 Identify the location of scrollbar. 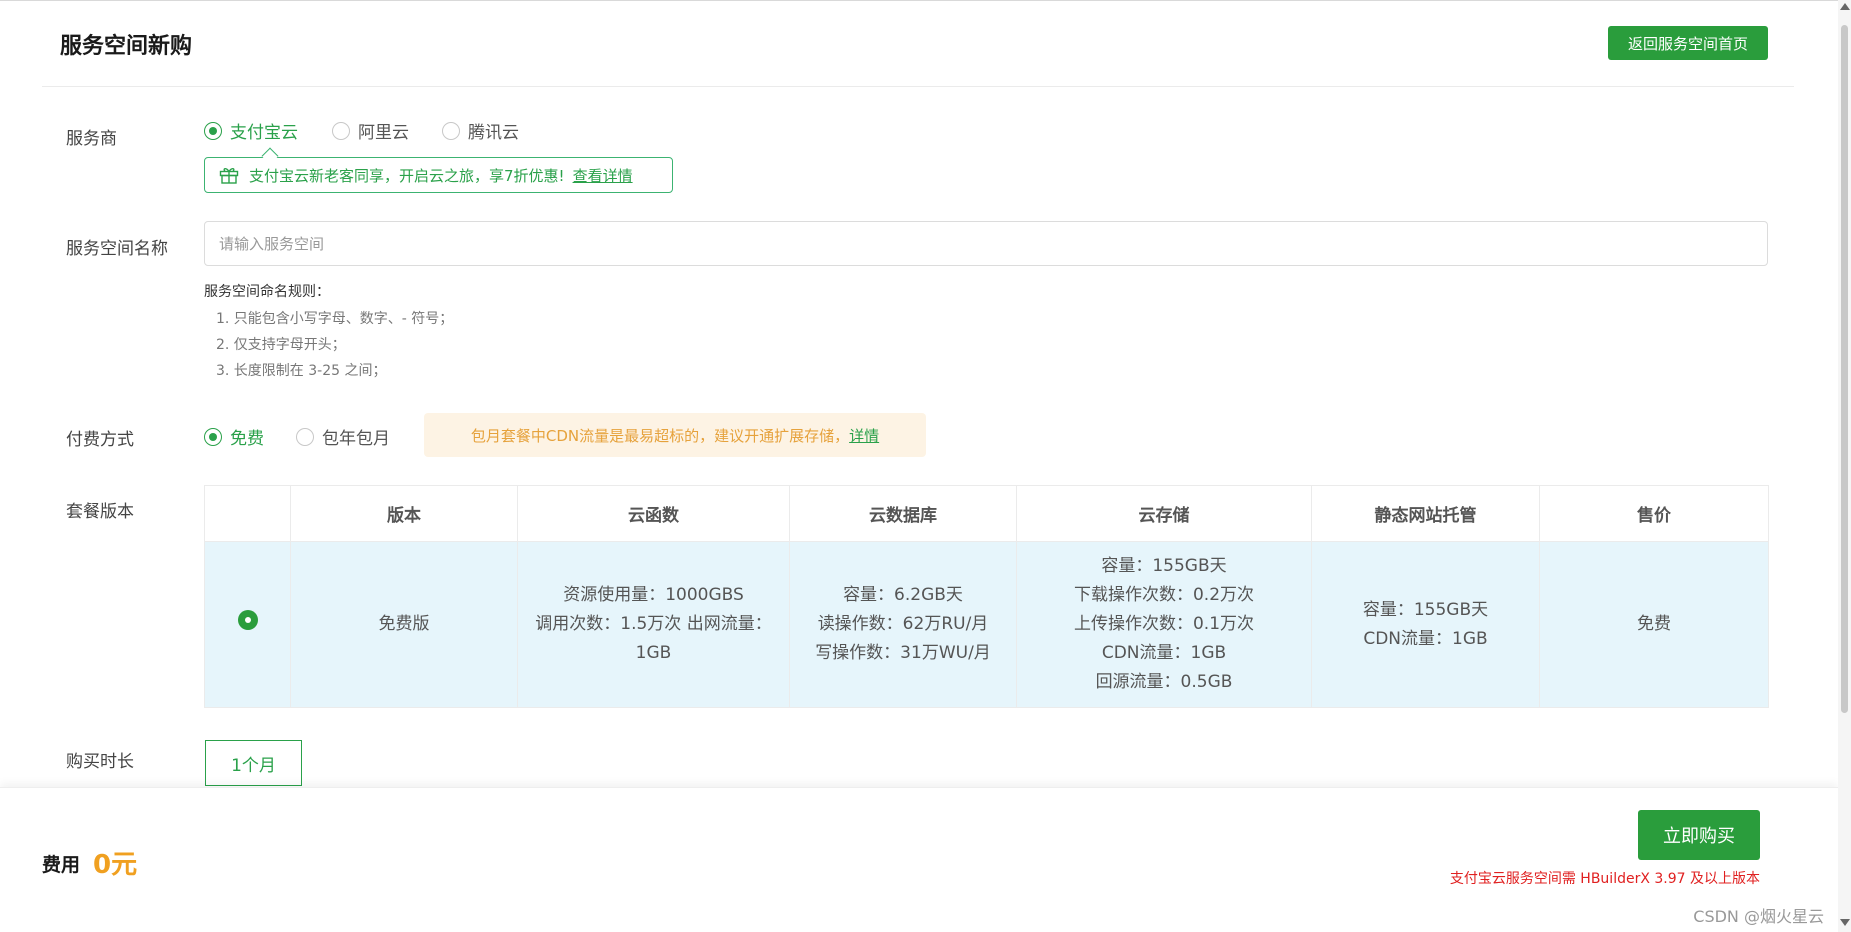
(1844, 466).